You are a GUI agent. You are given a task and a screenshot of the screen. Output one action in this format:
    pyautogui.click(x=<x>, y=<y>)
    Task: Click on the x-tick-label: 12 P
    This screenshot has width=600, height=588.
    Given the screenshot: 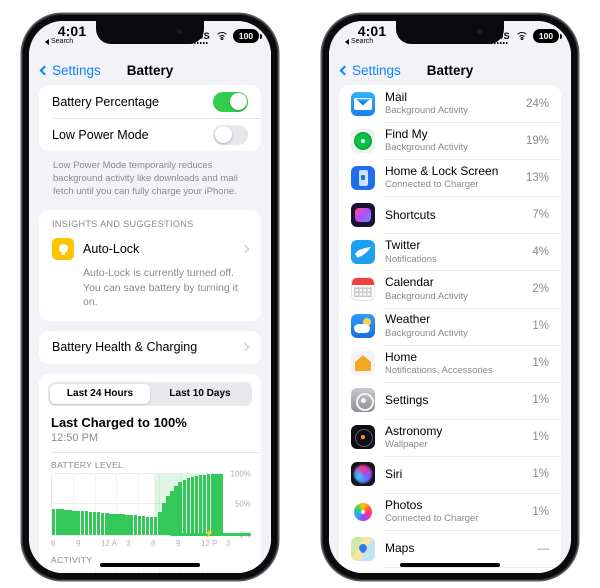 What is the action you would take?
    pyautogui.click(x=209, y=543)
    